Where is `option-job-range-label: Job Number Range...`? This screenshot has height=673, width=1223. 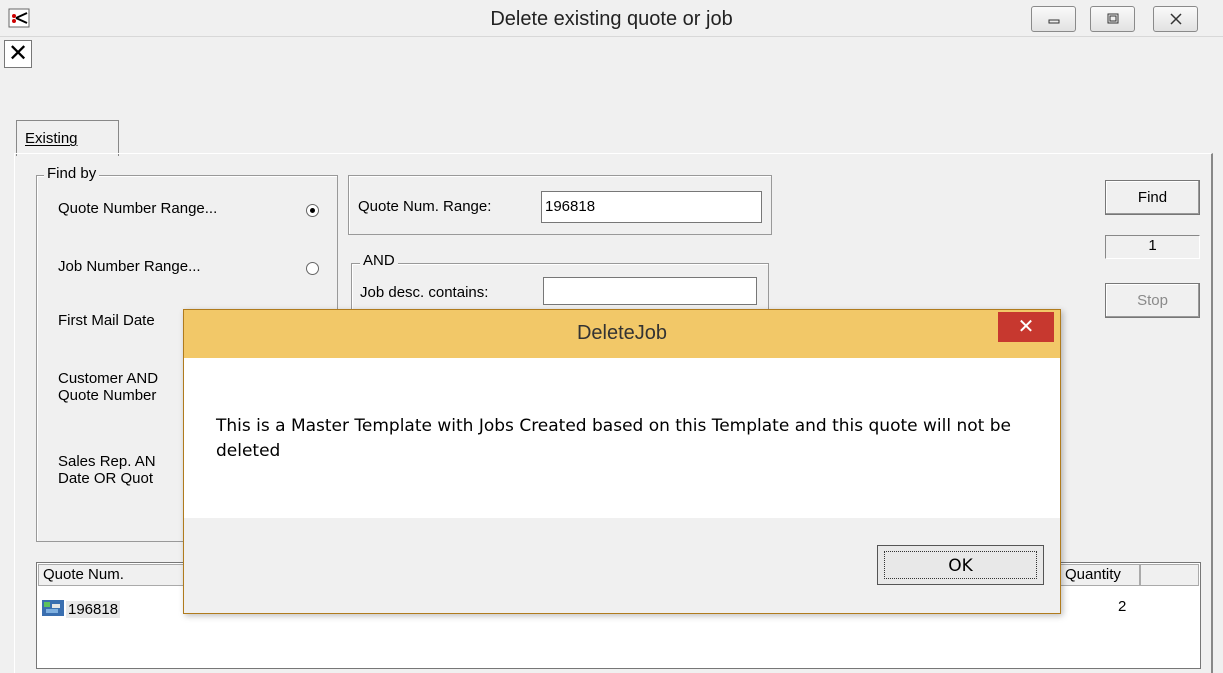
option-job-range-label: Job Number Range... is located at coordinates (129, 266).